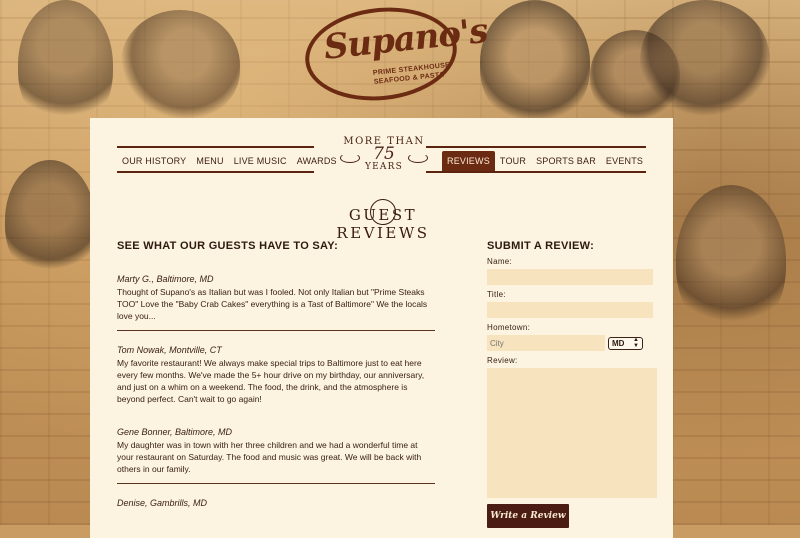 The width and height of the screenshot is (800, 538). What do you see at coordinates (570, 277) in the screenshot?
I see `name-field` at bounding box center [570, 277].